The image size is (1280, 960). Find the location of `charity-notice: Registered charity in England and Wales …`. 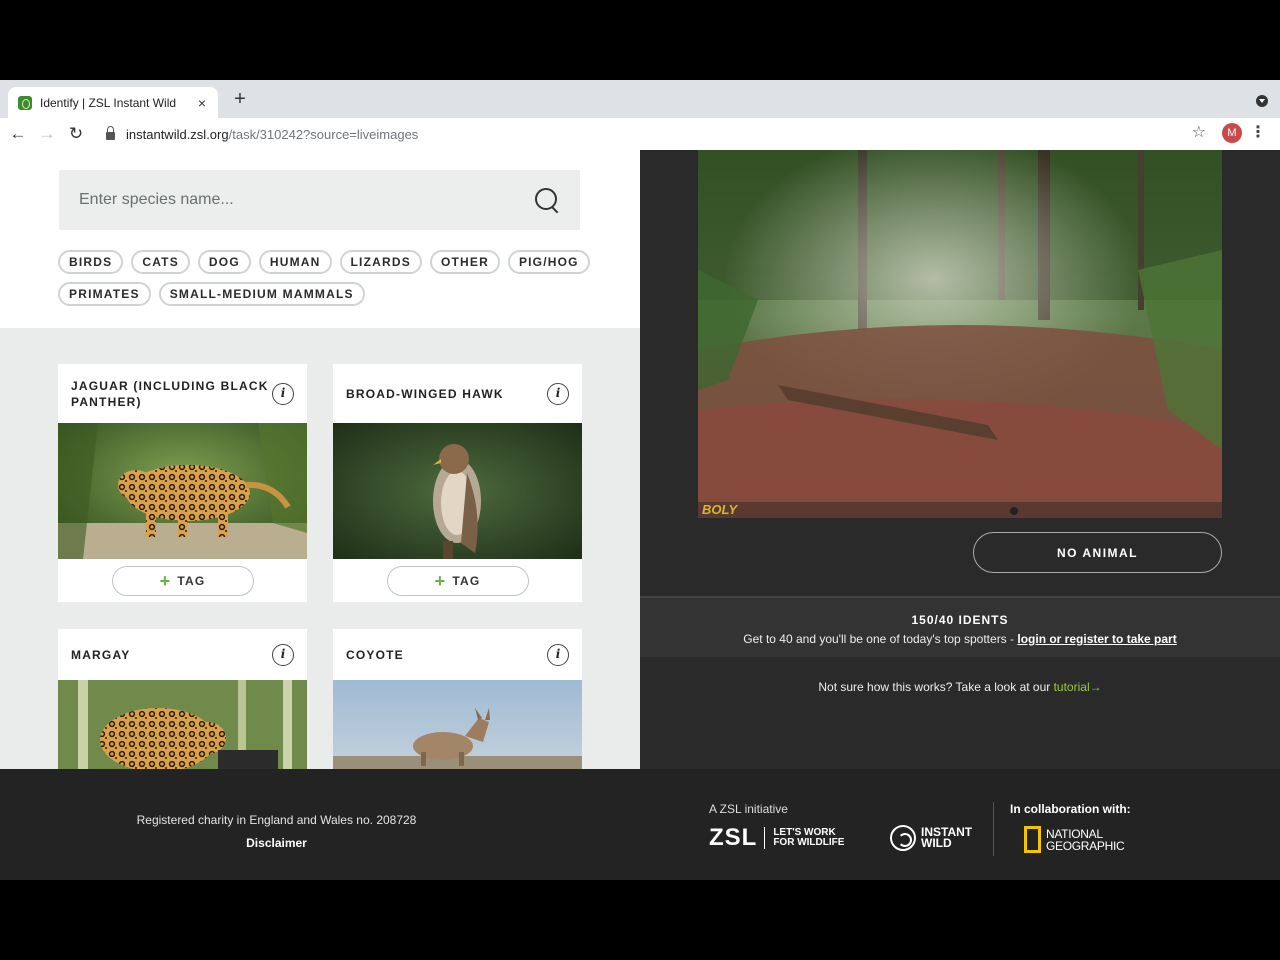

charity-notice: Registered charity in England and Wales … is located at coordinates (276, 820).